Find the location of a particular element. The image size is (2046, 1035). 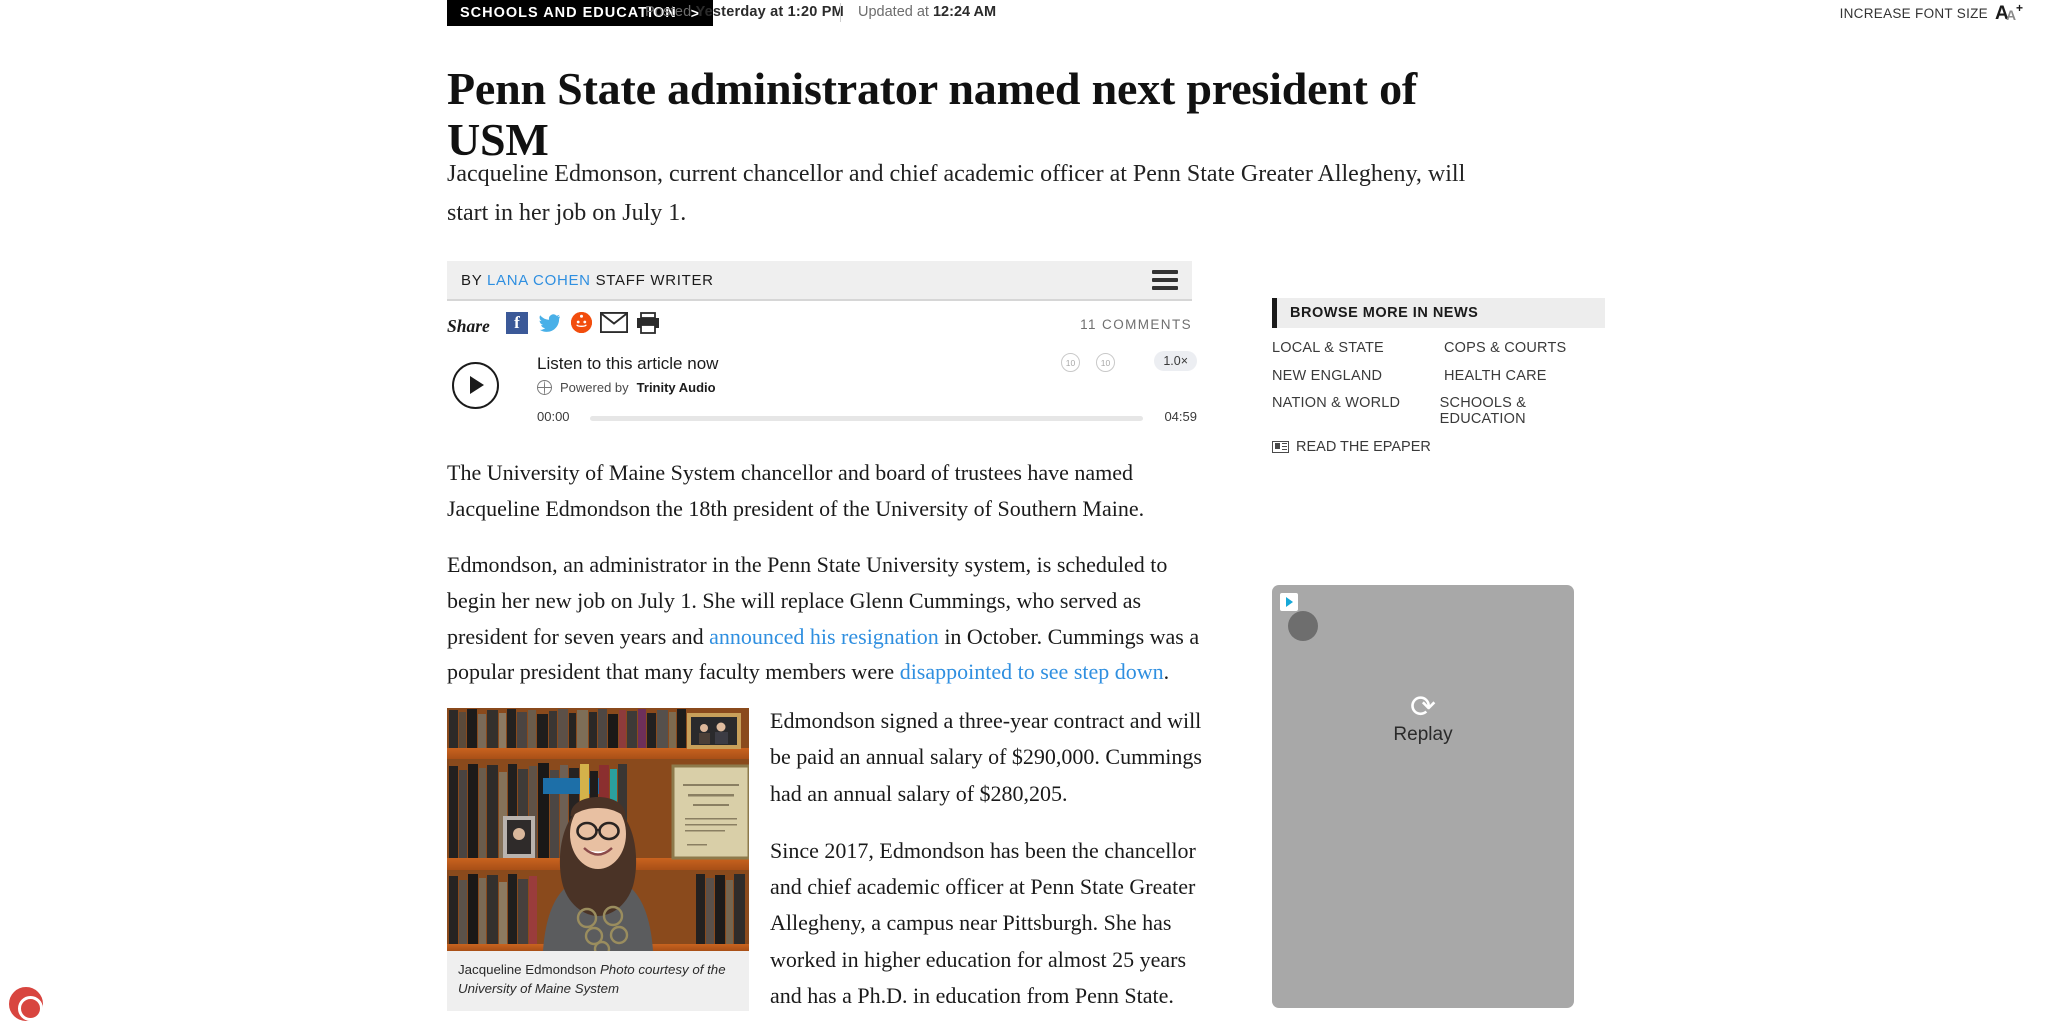

caption-subject: Jacqueline Edmondson is located at coordinates (529, 969).